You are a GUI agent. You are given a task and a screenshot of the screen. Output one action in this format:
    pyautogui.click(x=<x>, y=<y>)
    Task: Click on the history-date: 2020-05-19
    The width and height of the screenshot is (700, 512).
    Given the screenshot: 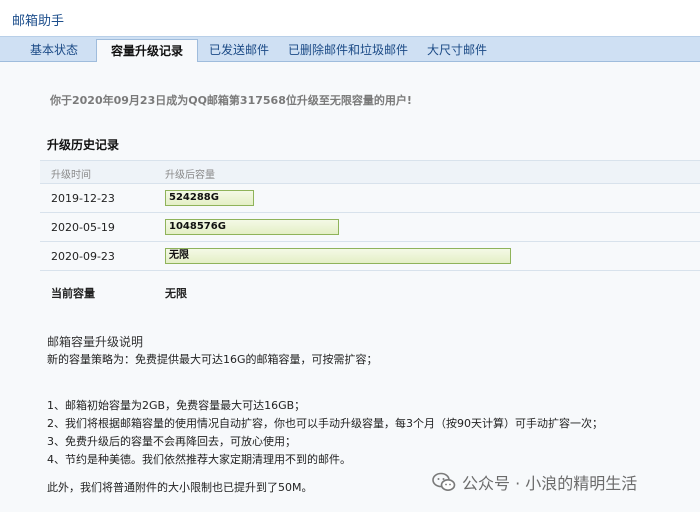 What is the action you would take?
    pyautogui.click(x=83, y=227)
    